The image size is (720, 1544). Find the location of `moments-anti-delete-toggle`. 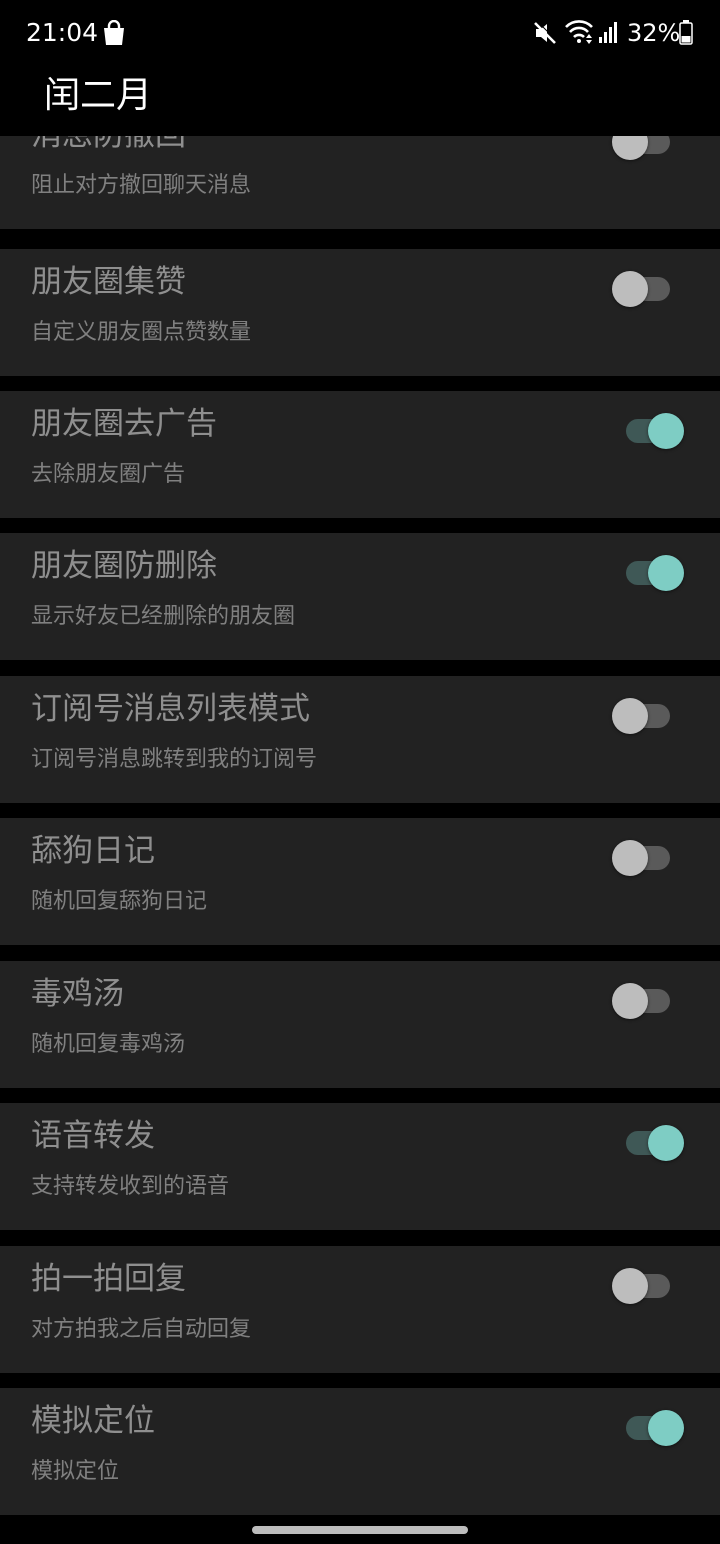

moments-anti-delete-toggle is located at coordinates (649, 573).